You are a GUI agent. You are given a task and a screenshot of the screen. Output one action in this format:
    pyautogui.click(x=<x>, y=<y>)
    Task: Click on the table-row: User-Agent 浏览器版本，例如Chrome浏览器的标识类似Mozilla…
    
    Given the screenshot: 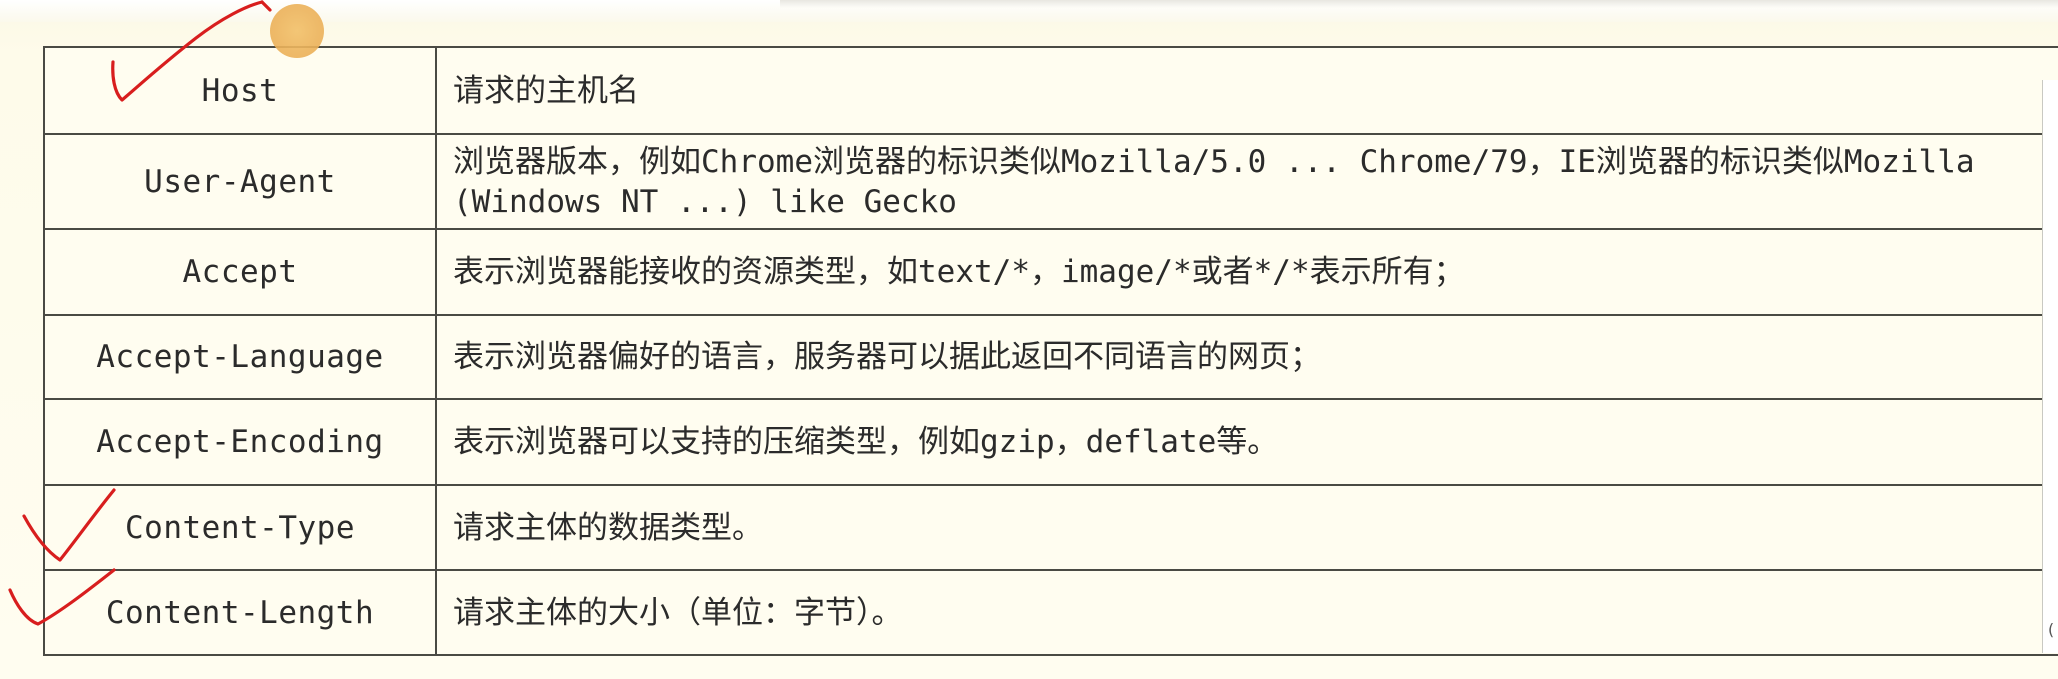 What is the action you would take?
    pyautogui.click(x=1050, y=181)
    